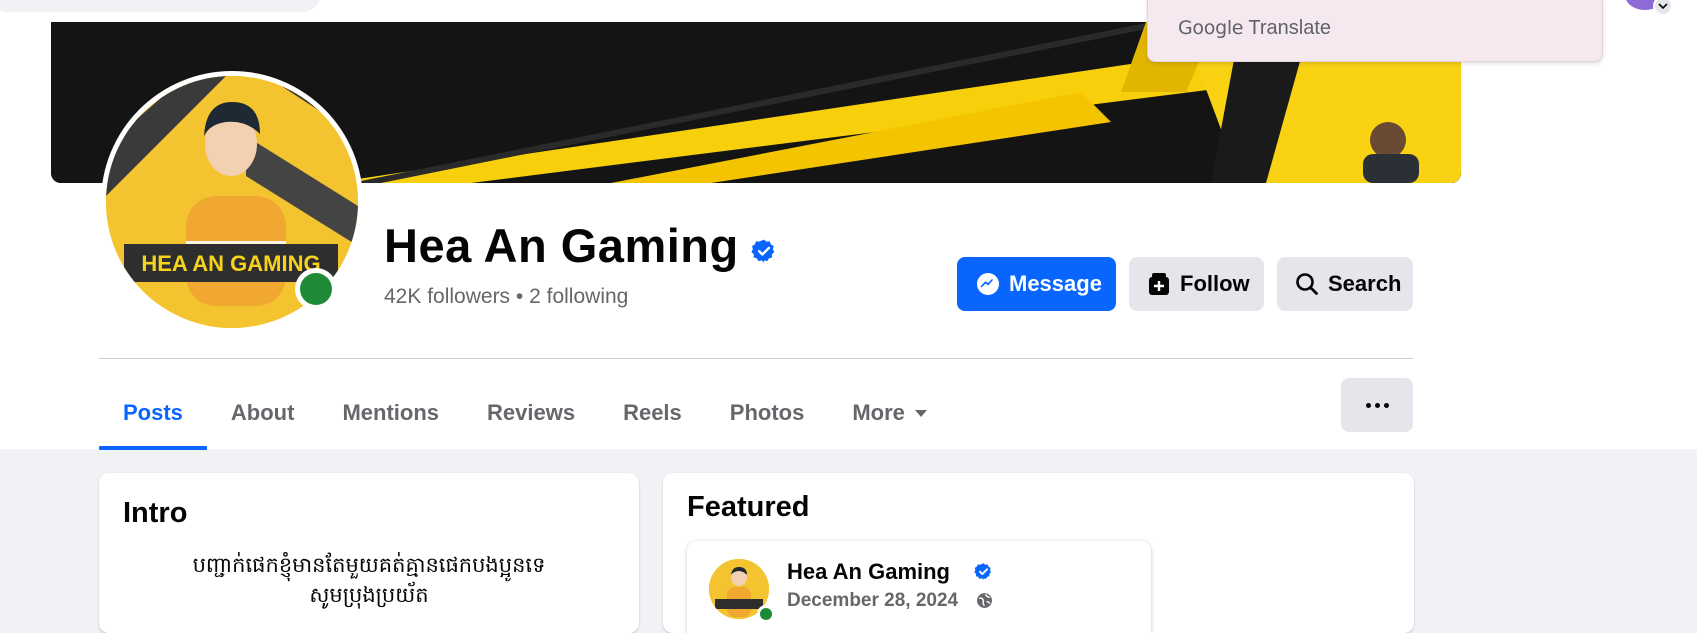  What do you see at coordinates (153, 414) in the screenshot?
I see `tab-posts: Posts` at bounding box center [153, 414].